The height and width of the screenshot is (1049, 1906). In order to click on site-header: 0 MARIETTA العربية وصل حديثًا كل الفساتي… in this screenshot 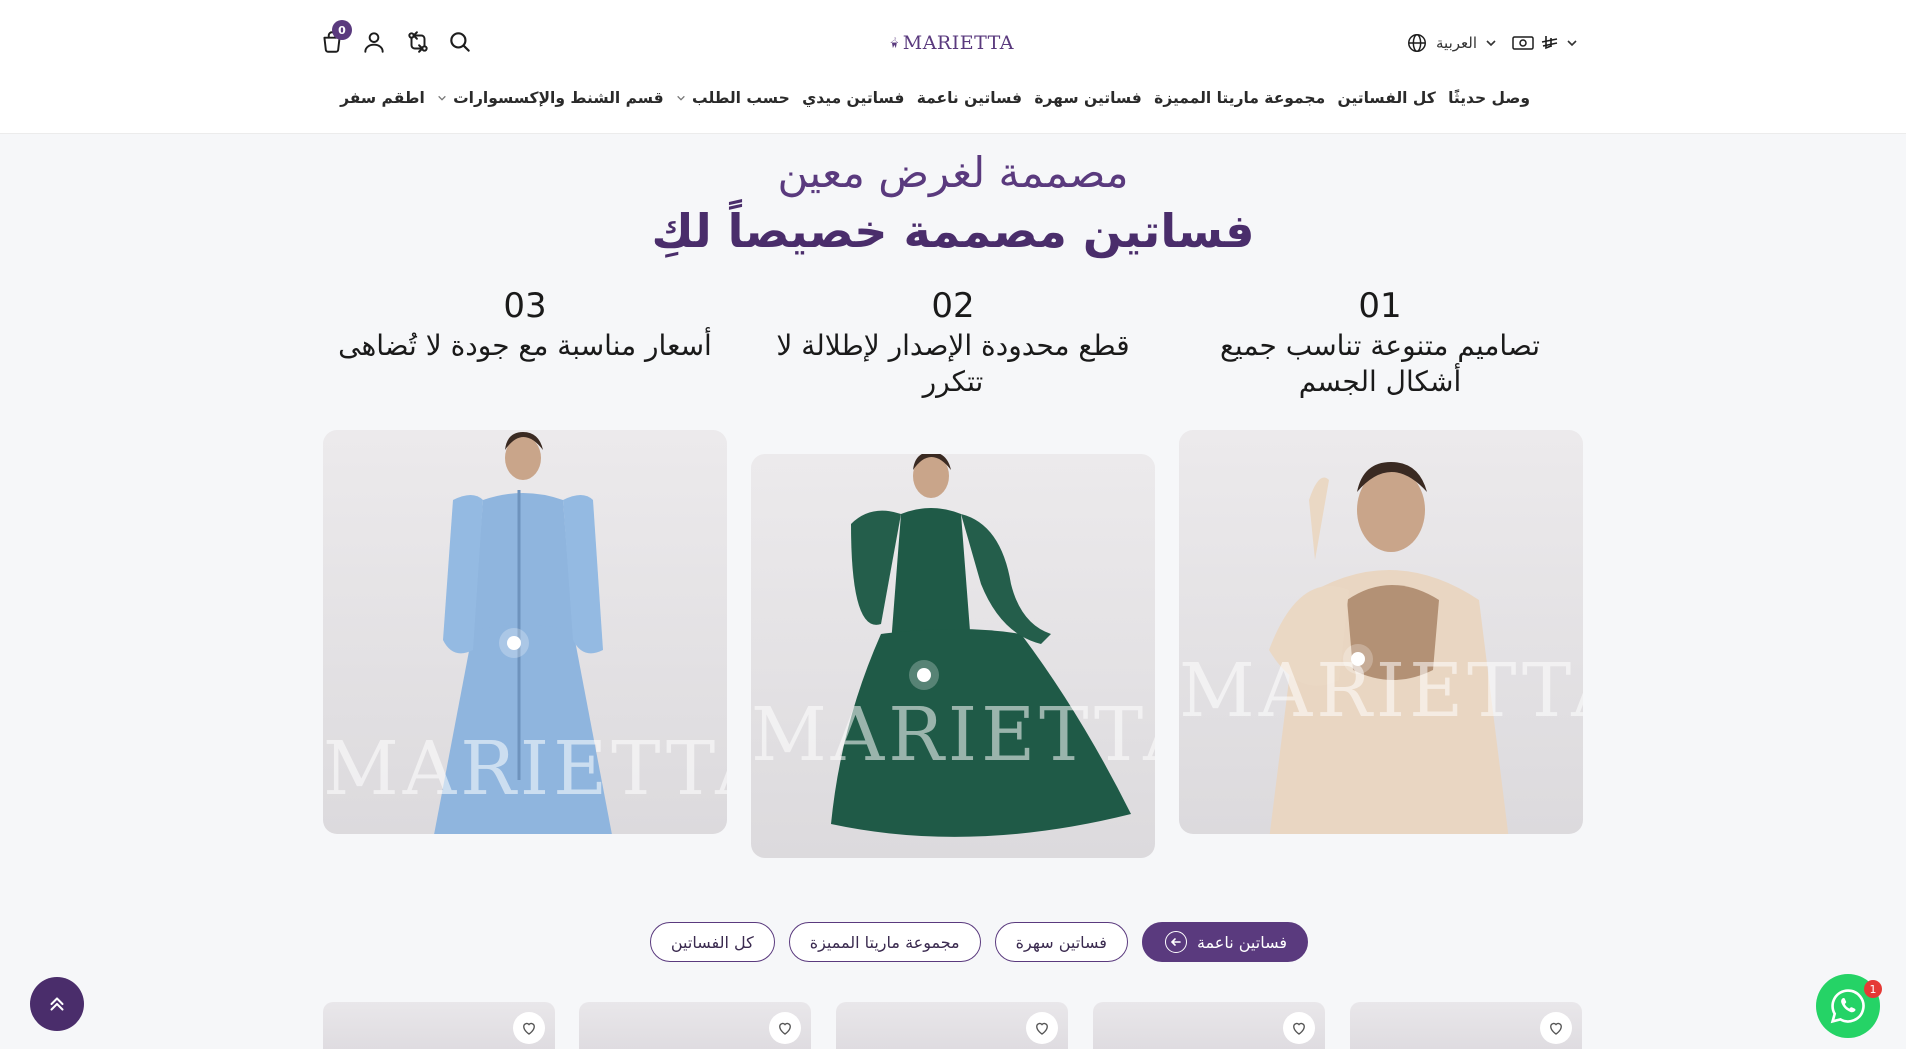, I will do `click(953, 67)`.